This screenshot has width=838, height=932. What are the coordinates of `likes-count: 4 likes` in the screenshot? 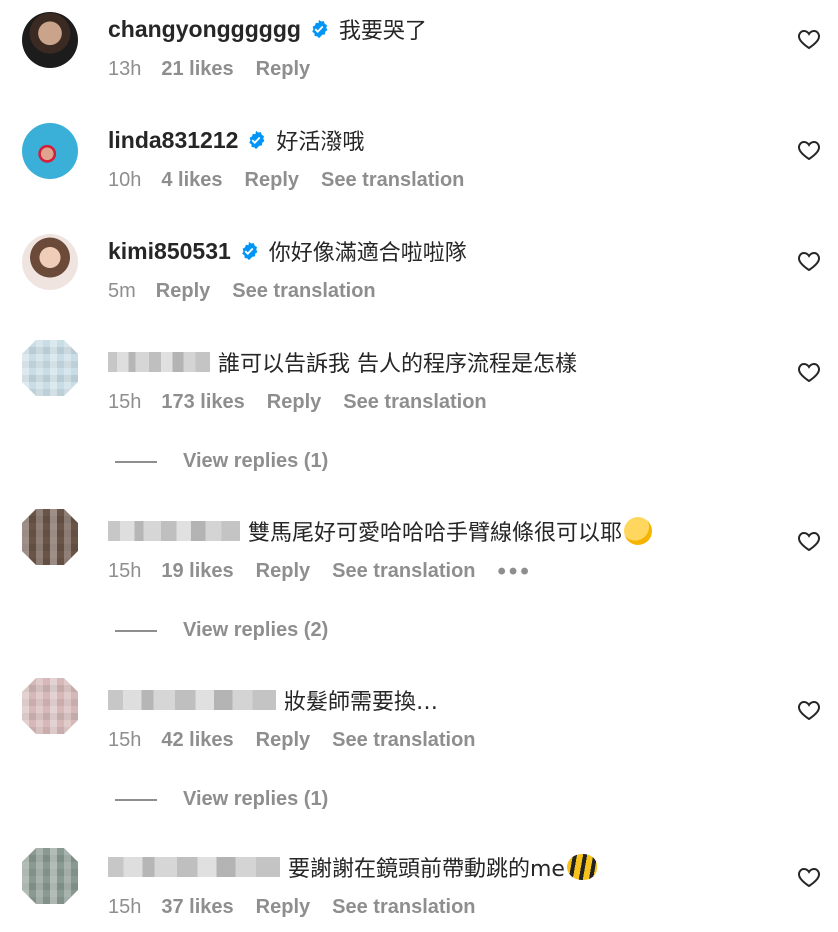 It's located at (191, 180).